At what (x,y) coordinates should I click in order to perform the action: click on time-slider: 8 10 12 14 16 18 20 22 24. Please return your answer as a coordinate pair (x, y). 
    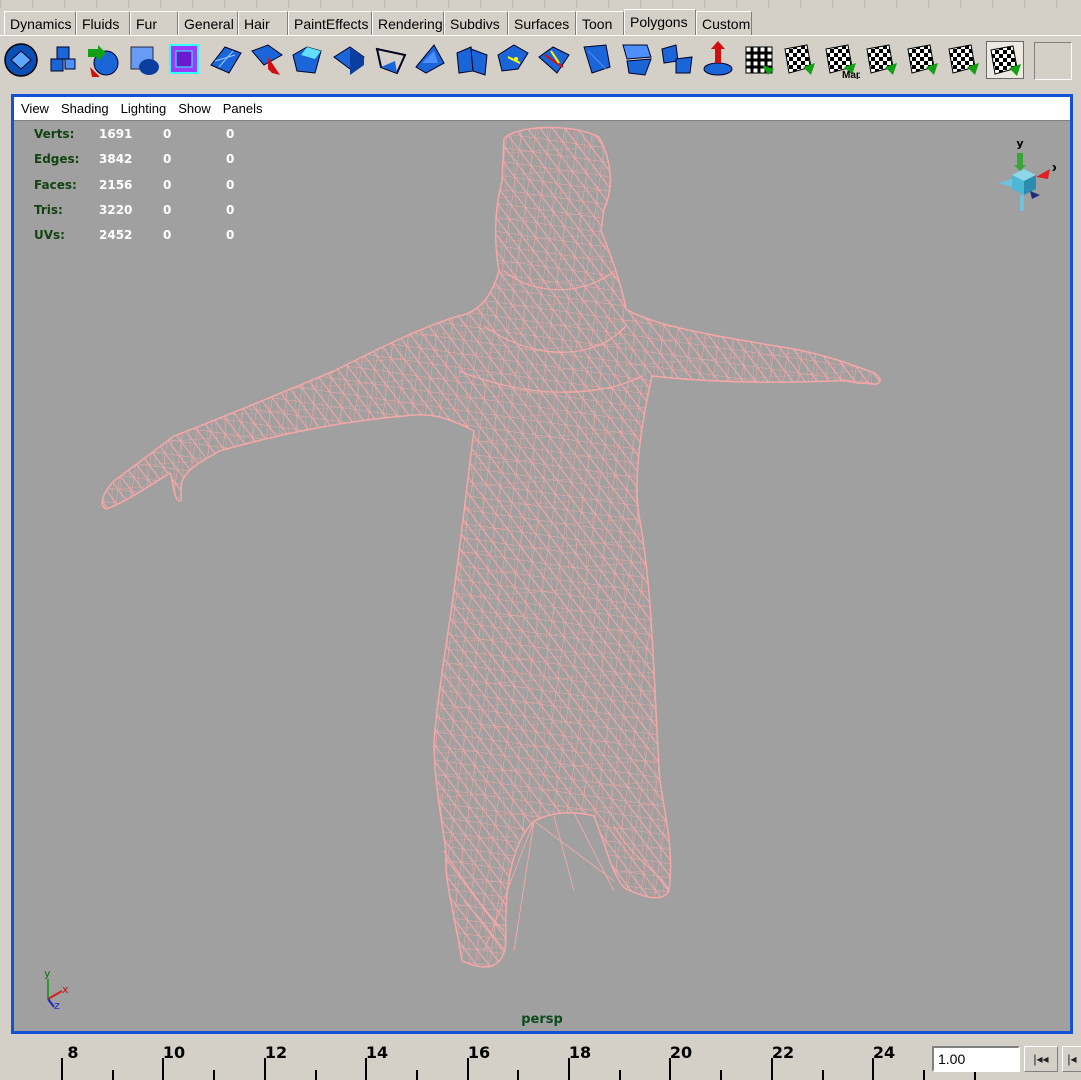
    Looking at the image, I should click on (488, 1059).